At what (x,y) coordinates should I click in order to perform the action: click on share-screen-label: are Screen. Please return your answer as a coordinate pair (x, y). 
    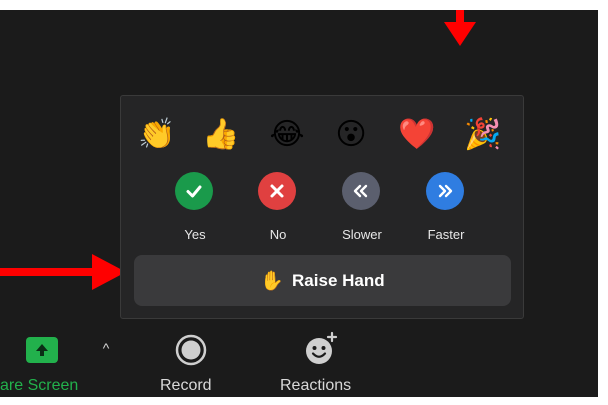
    Looking at the image, I should click on (39, 387).